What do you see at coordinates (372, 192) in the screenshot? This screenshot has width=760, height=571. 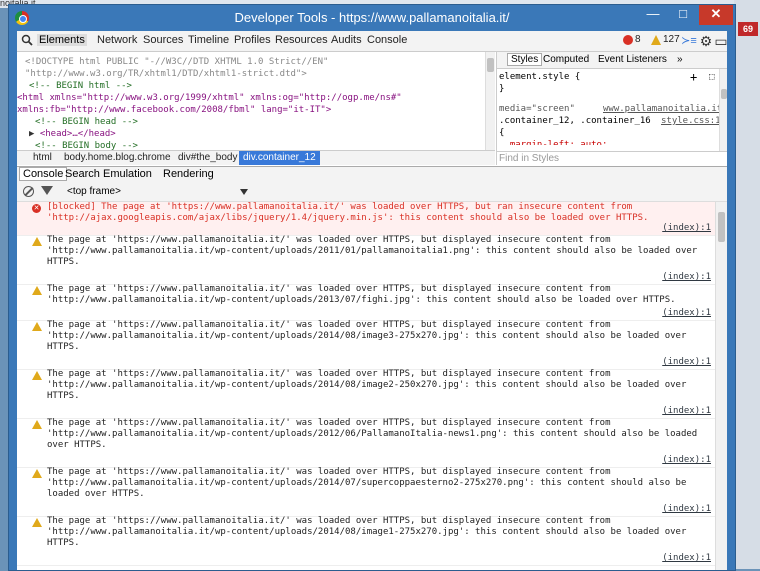 I see `console-toolbar: <top frame>` at bounding box center [372, 192].